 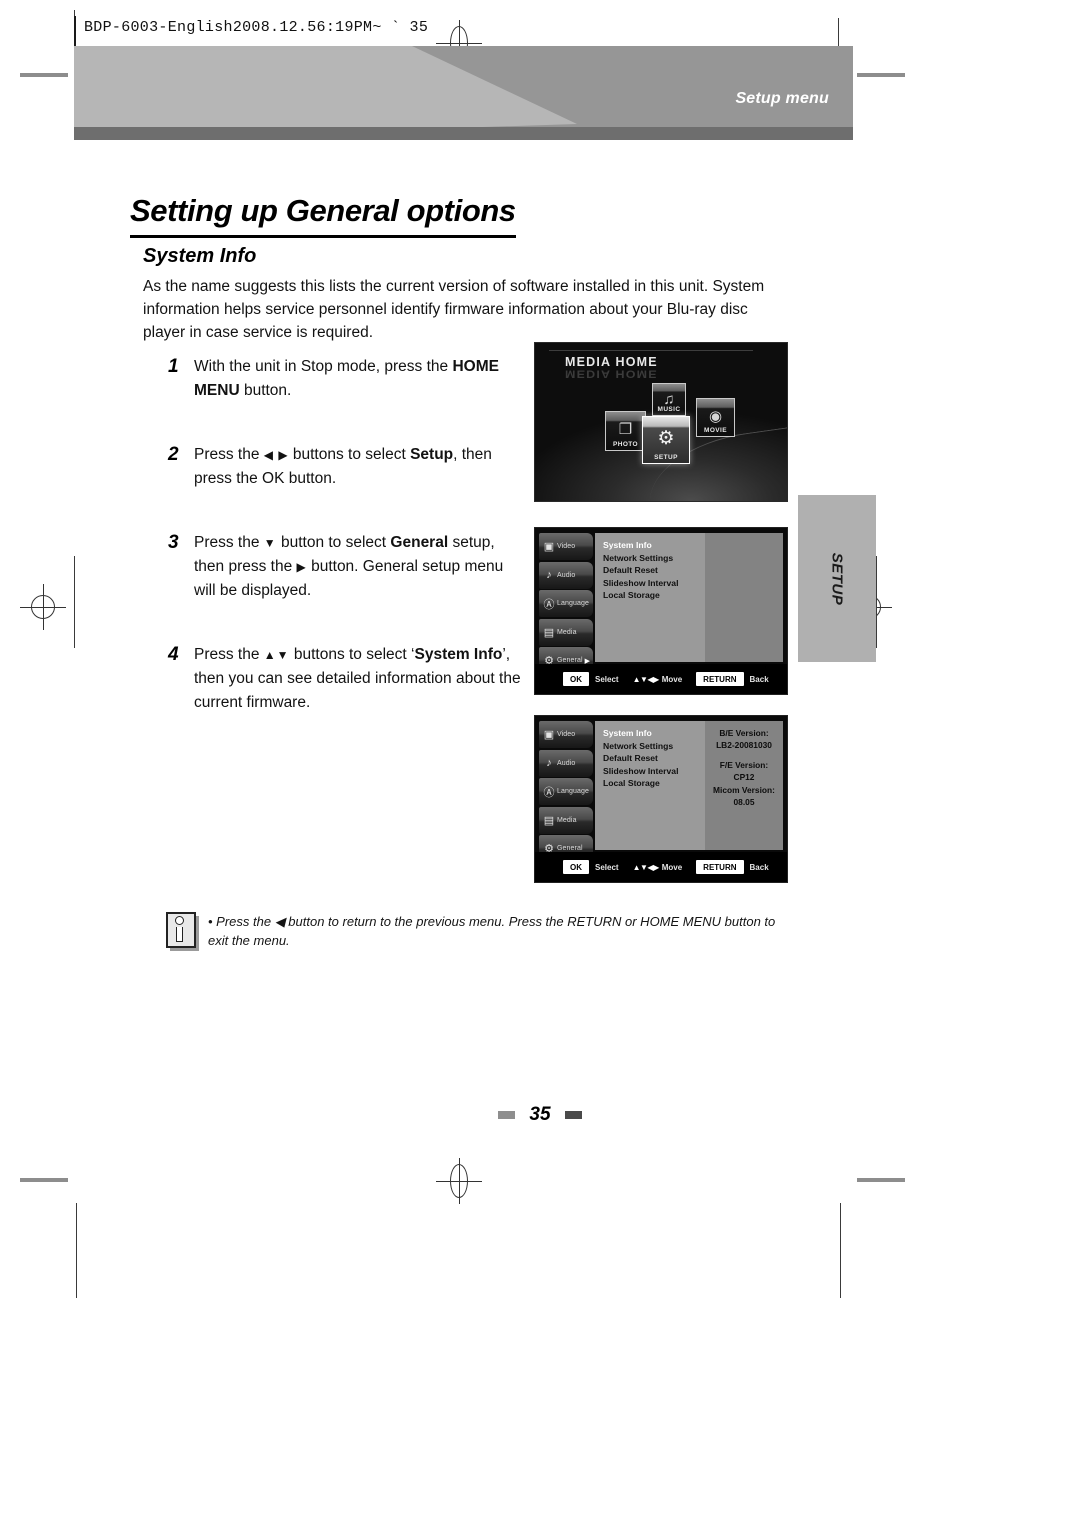 I want to click on version-label: B/E Version:, so click(x=744, y=733).